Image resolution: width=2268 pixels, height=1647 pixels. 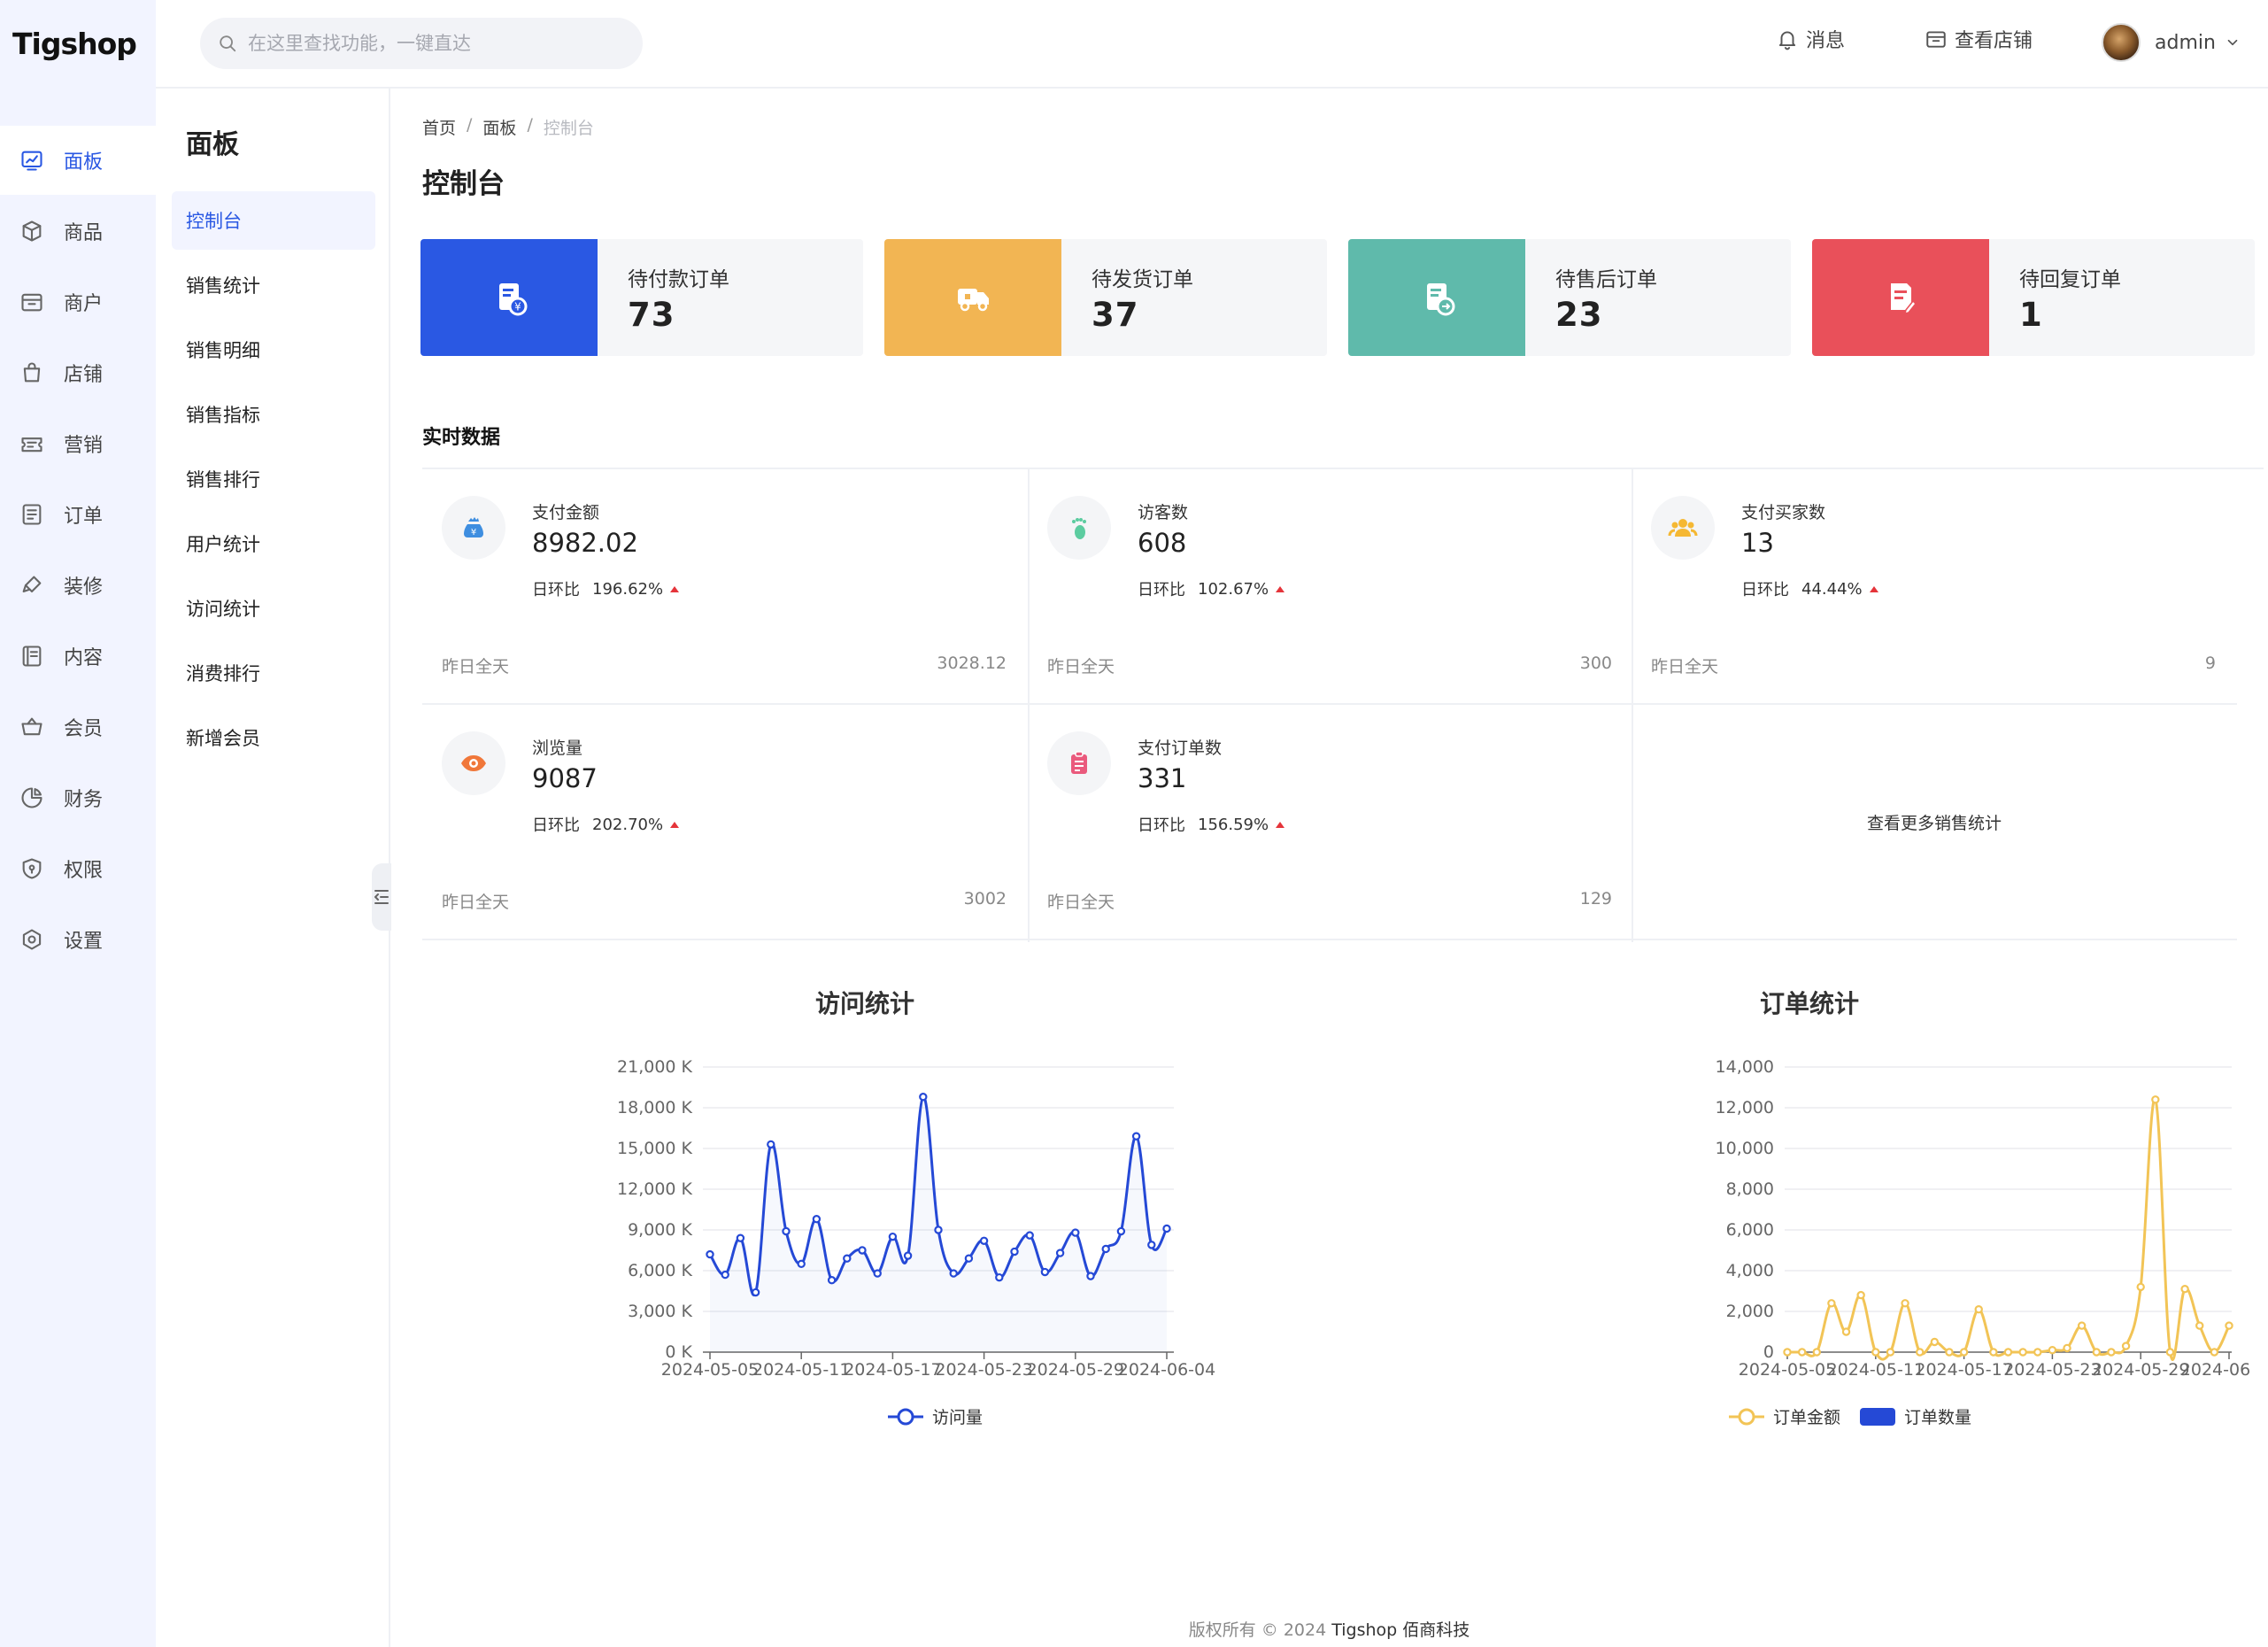 What do you see at coordinates (78, 585) in the screenshot?
I see `nav-item-brush: 装修` at bounding box center [78, 585].